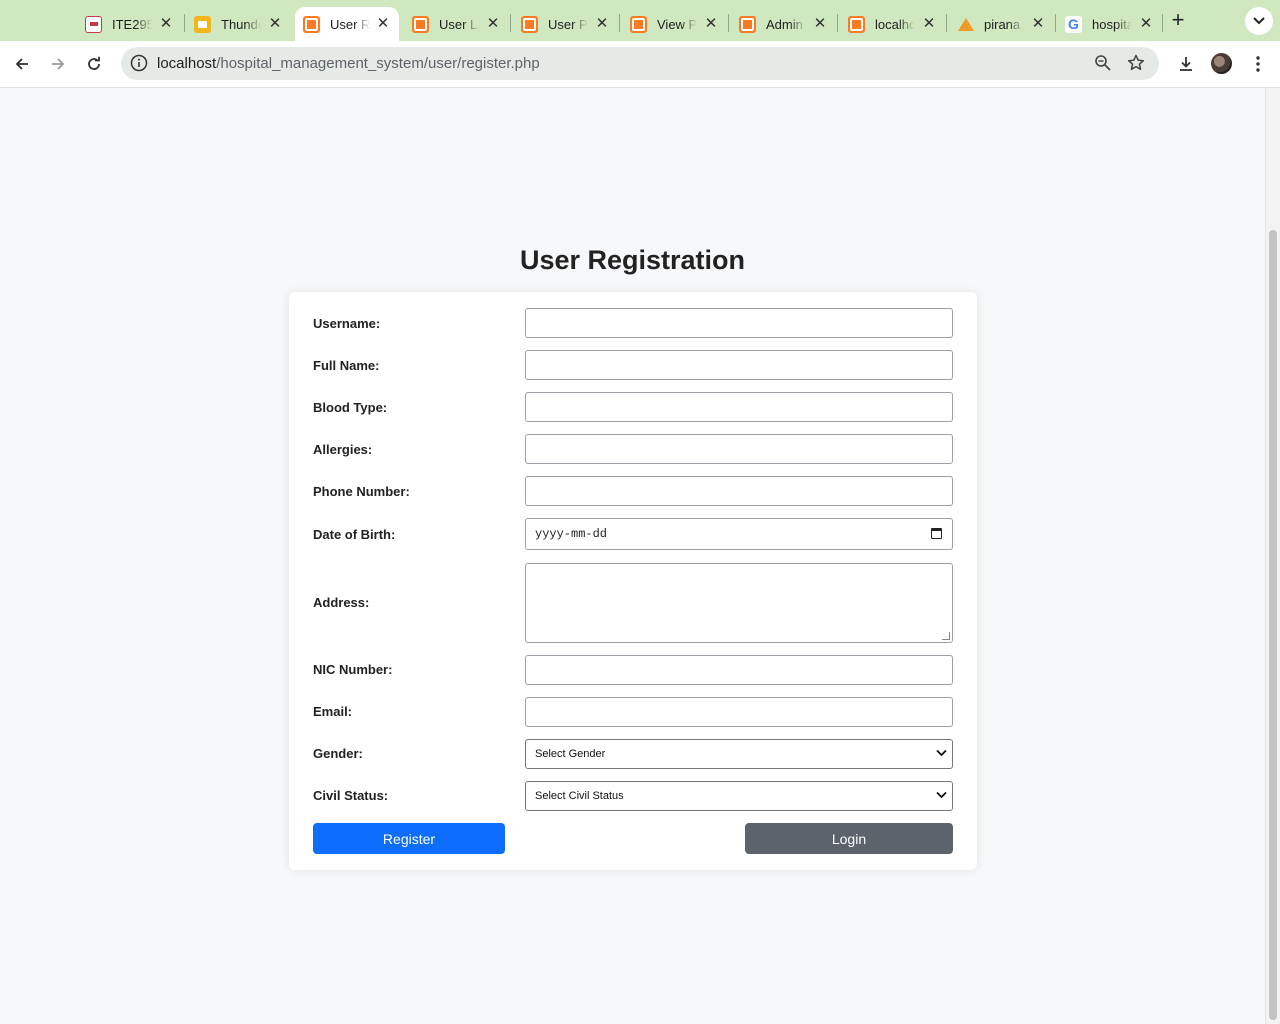  What do you see at coordinates (341, 602) in the screenshot?
I see `address-label: Address:` at bounding box center [341, 602].